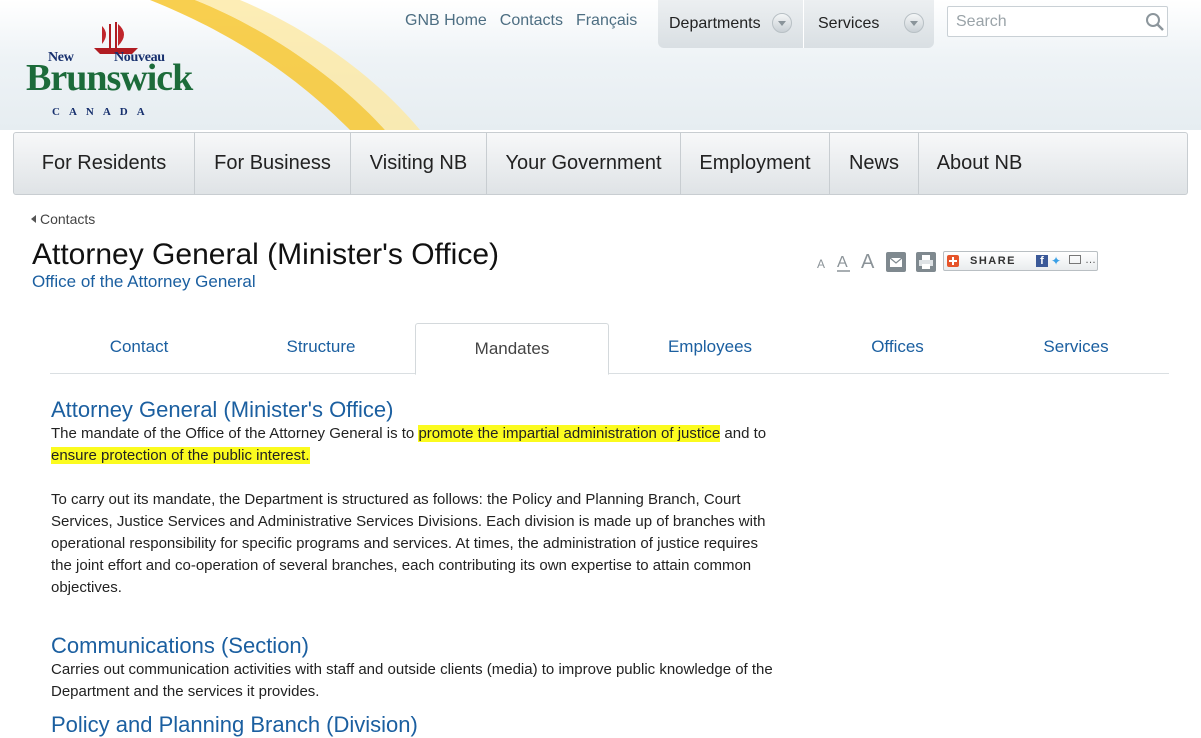 This screenshot has width=1201, height=738. I want to click on text-large-icon: A, so click(870, 260).